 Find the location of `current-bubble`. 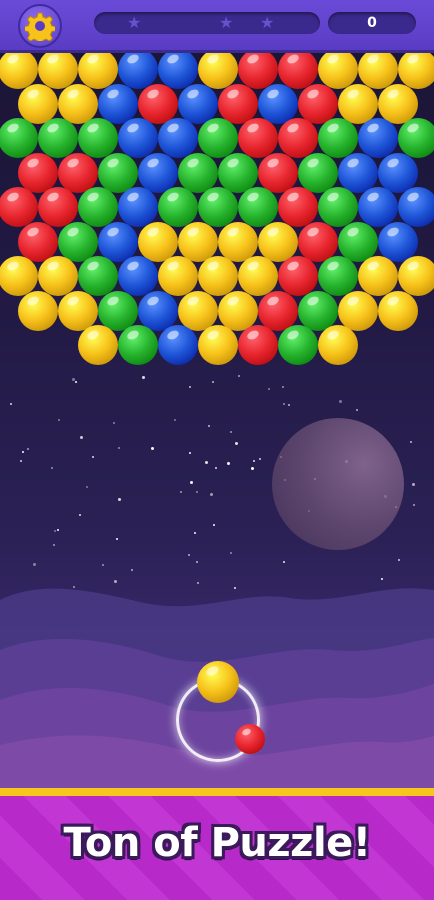

current-bubble is located at coordinates (218, 682).